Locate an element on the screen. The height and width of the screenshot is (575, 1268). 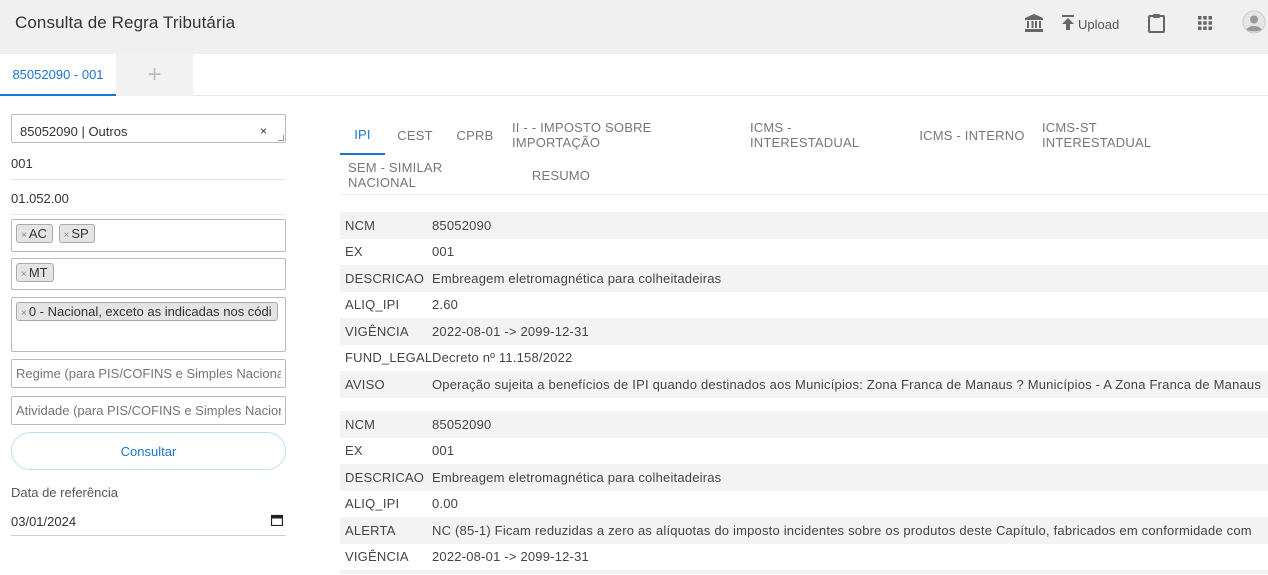
table-row: ALIQ_IPI 2.60 is located at coordinates (804, 305).